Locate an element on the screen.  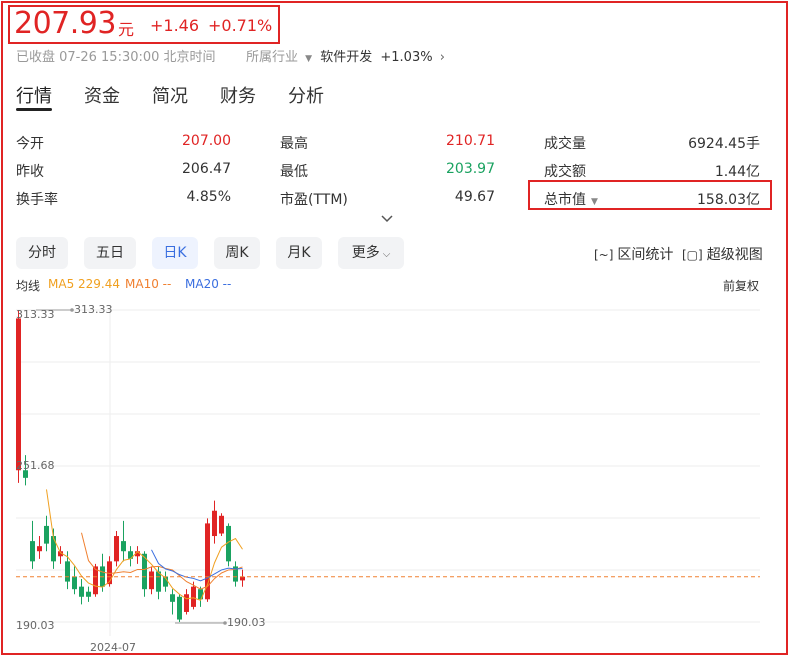
y-tick-mid: 251.68 is located at coordinates (35, 465).